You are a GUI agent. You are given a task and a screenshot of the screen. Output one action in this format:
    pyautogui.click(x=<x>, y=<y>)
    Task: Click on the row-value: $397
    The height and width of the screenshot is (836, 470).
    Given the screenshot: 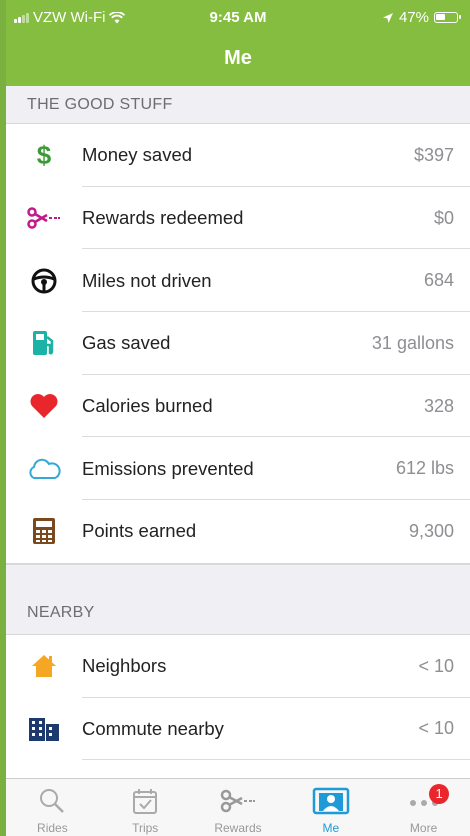 What is the action you would take?
    pyautogui.click(x=433, y=154)
    